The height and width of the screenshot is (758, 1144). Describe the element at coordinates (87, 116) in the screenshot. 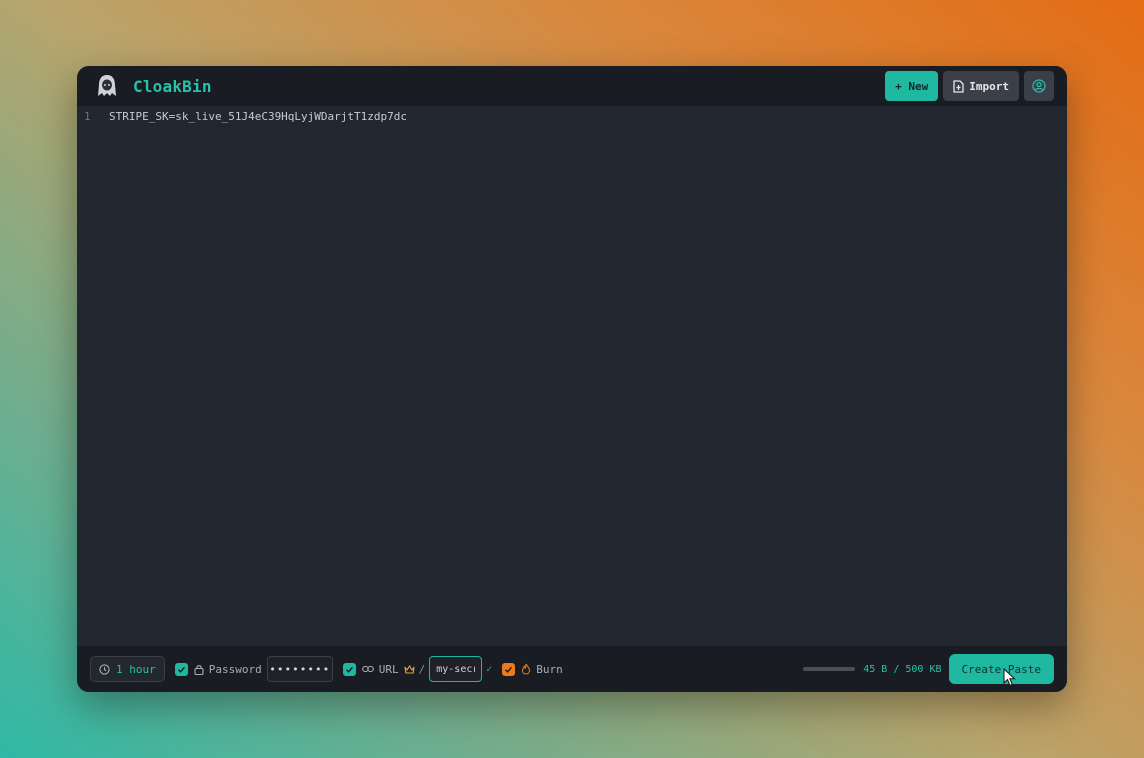

I see `line-number: 1` at that location.